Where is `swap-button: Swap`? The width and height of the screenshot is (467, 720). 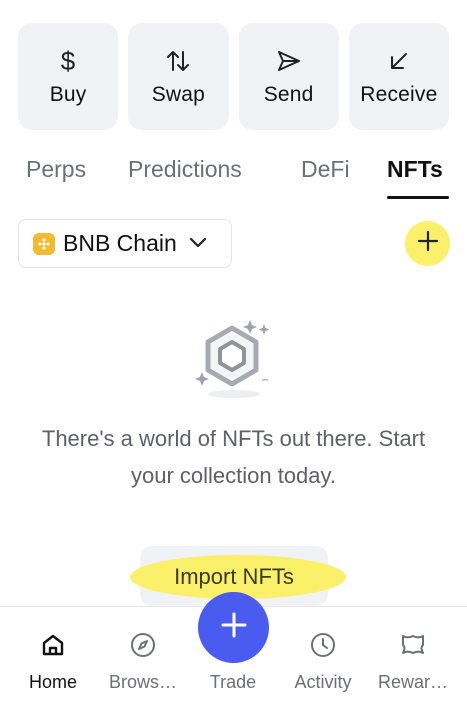
swap-button: Swap is located at coordinates (178, 76).